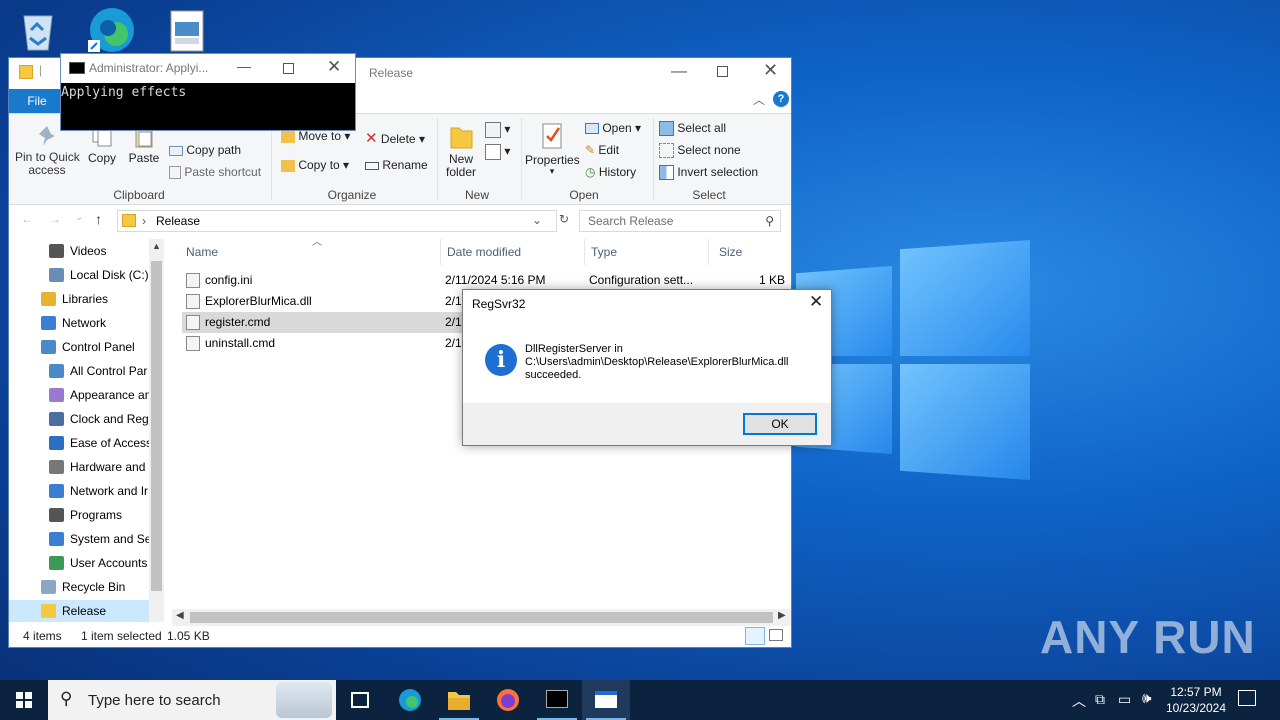  What do you see at coordinates (552, 149) in the screenshot?
I see `properties-button: Properties ▾` at bounding box center [552, 149].